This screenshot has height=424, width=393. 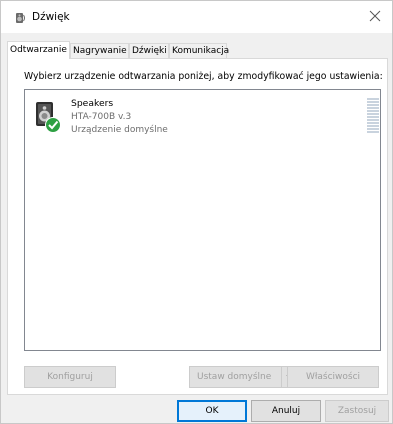 What do you see at coordinates (70, 377) in the screenshot?
I see `configure-button: Konfiguruj` at bounding box center [70, 377].